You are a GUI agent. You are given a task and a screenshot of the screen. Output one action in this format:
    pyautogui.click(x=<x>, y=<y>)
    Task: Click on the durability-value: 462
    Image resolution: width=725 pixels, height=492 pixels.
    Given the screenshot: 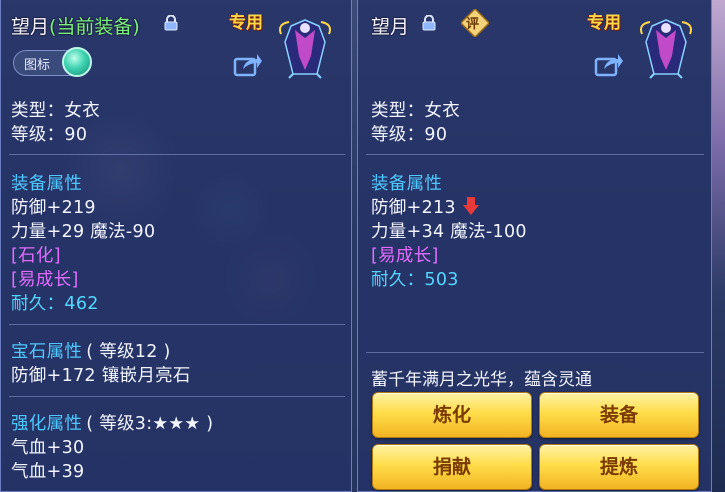 What is the action you would take?
    pyautogui.click(x=81, y=304)
    